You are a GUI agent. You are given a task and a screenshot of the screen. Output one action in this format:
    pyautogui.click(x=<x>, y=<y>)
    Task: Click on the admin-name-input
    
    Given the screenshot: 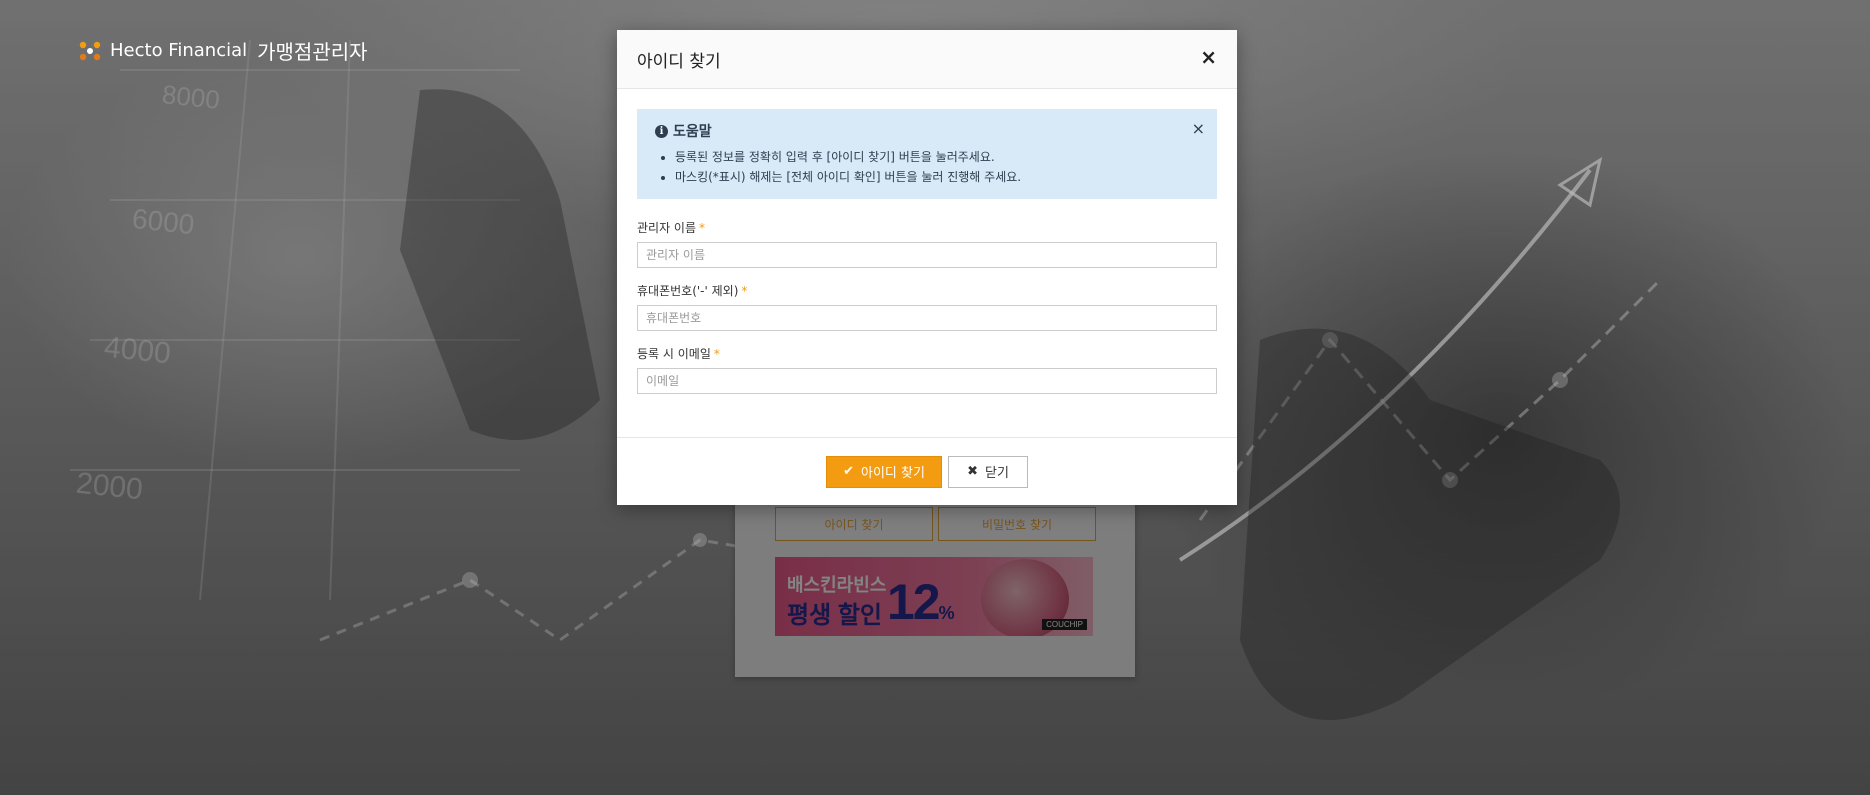 What is the action you would take?
    pyautogui.click(x=927, y=255)
    